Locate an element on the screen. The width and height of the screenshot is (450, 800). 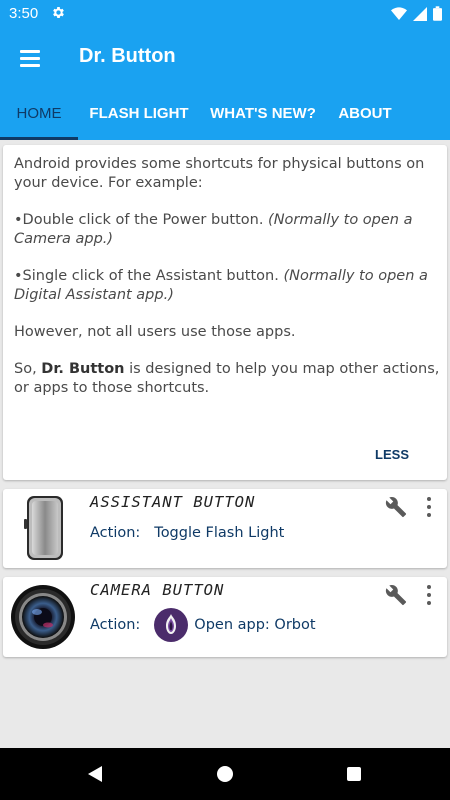
app-name: Dr. Button is located at coordinates (83, 369).